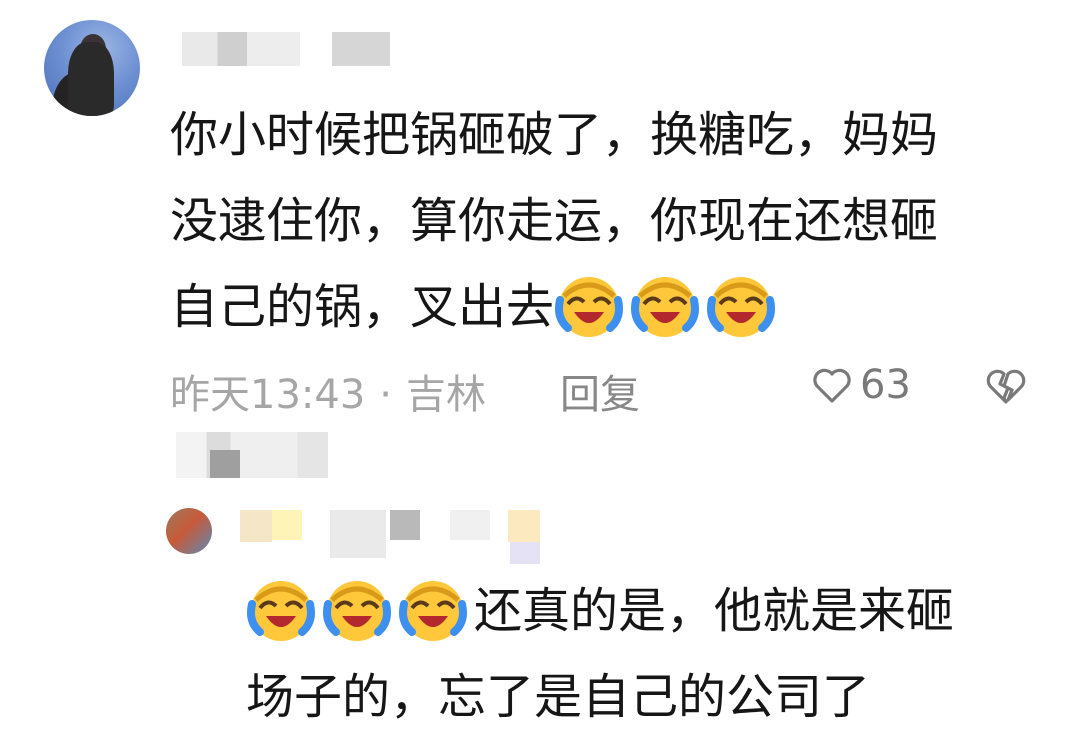 The image size is (1080, 740). I want to click on comment-line-3-text: 自己的锅，叉出去, so click(362, 307).